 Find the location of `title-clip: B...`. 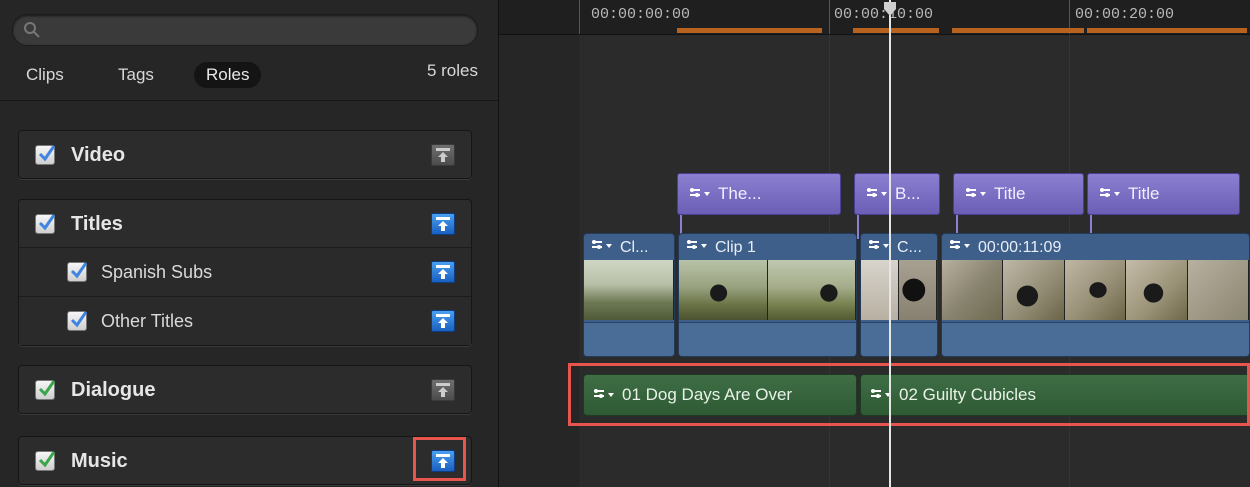

title-clip: B... is located at coordinates (897, 206).